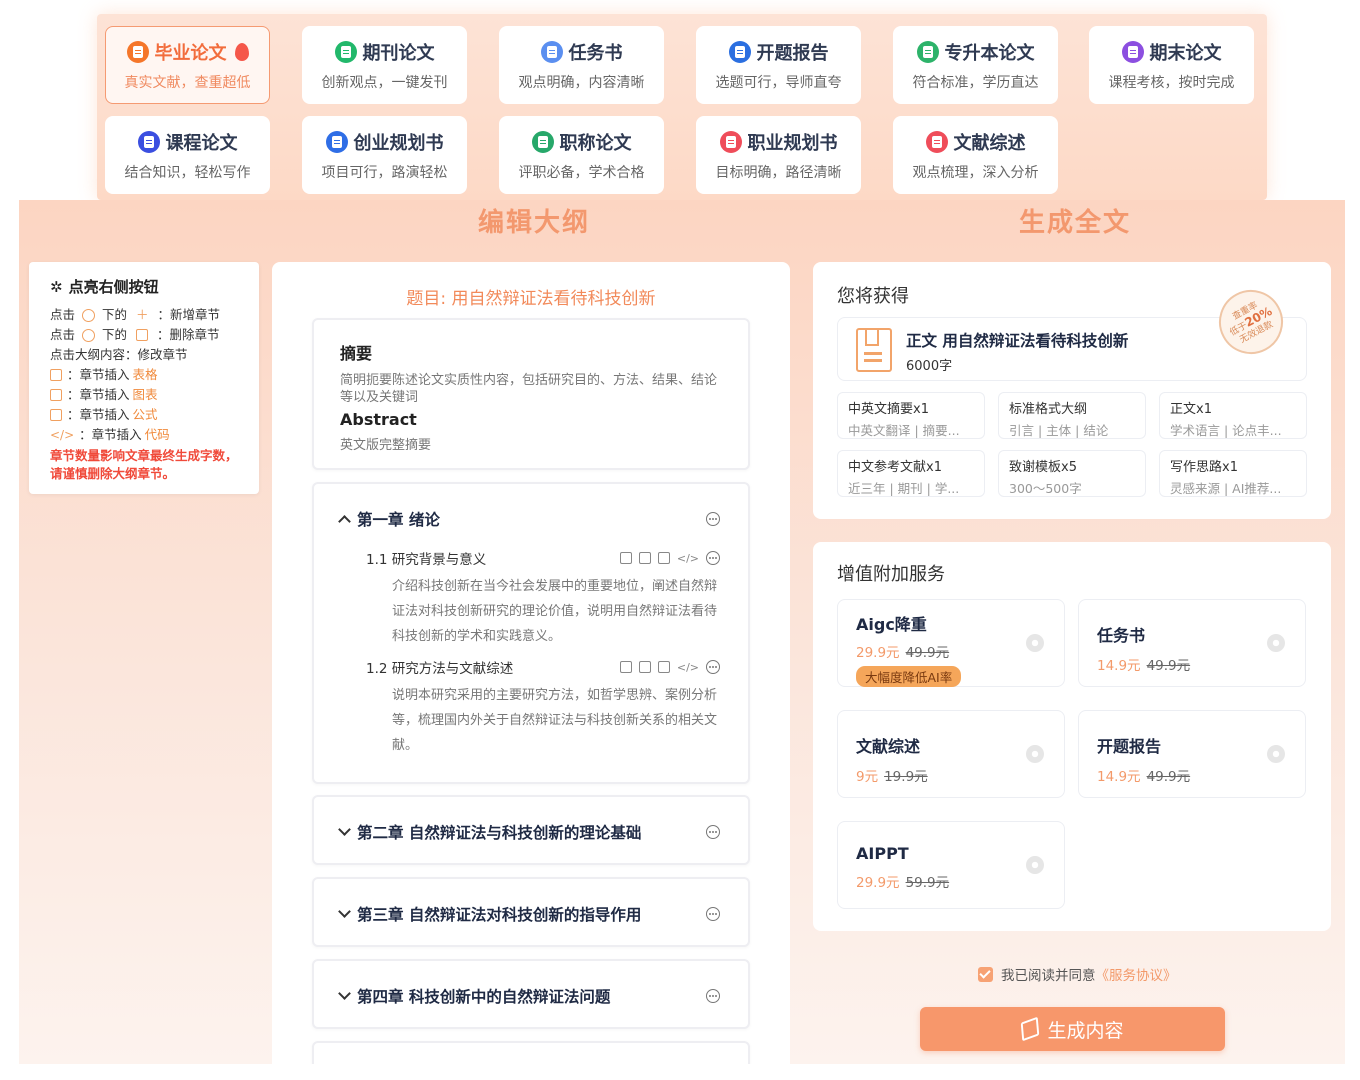 The height and width of the screenshot is (1080, 1360). I want to click on sparkle-icon: ✲, so click(56, 286).